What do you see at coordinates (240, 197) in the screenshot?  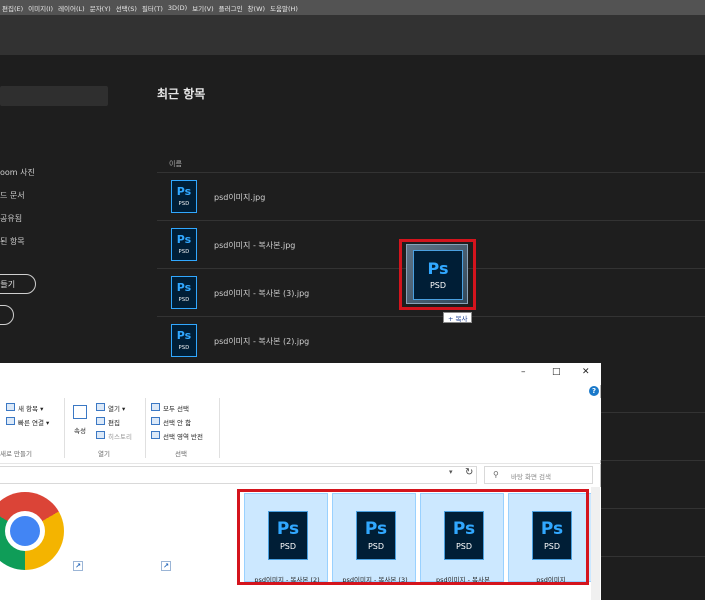 I see `file-name: psd이미지.jpg` at bounding box center [240, 197].